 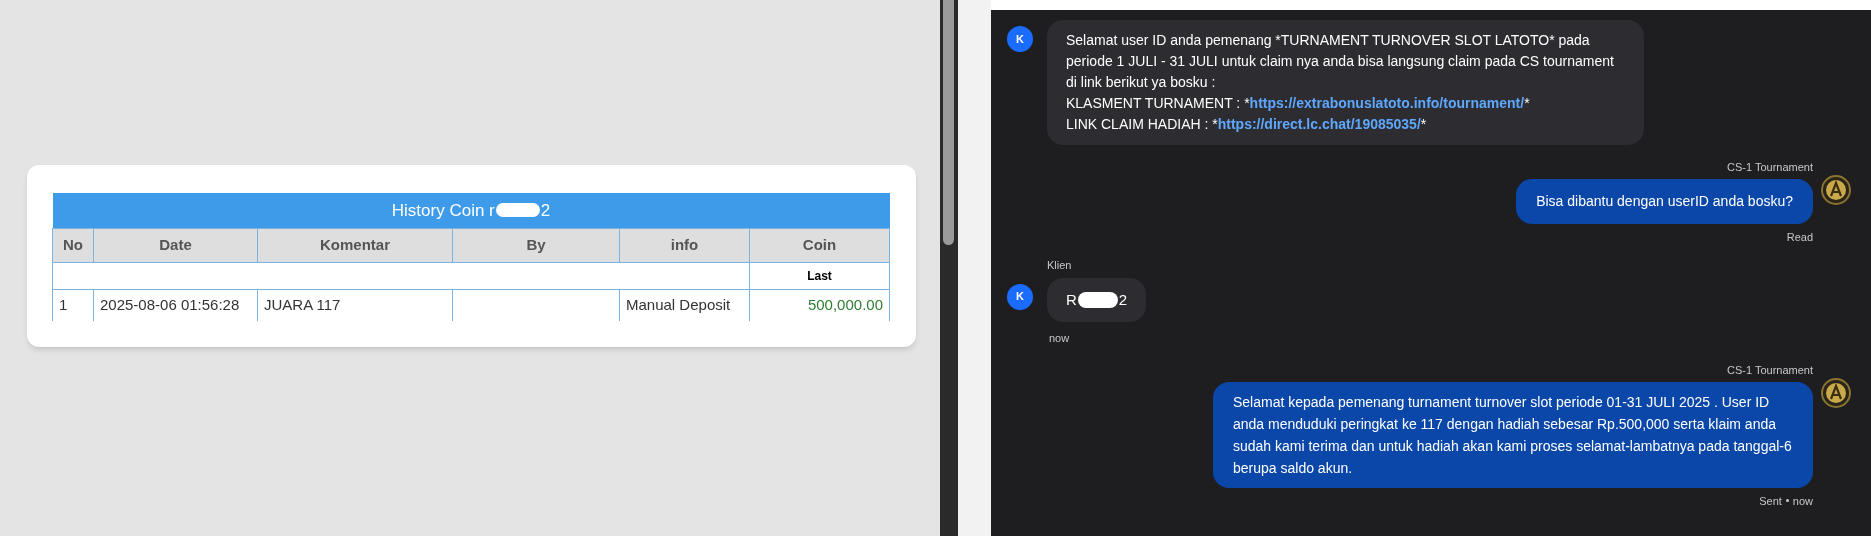 I want to click on table-title-text: 2, so click(x=545, y=210).